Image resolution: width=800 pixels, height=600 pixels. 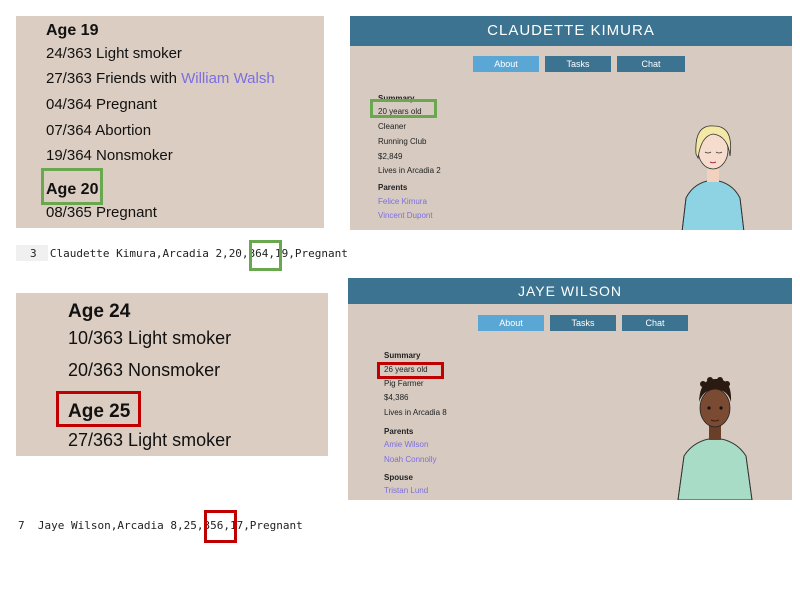 I want to click on residence-value: Lives in Arcadia 8, so click(x=415, y=412).